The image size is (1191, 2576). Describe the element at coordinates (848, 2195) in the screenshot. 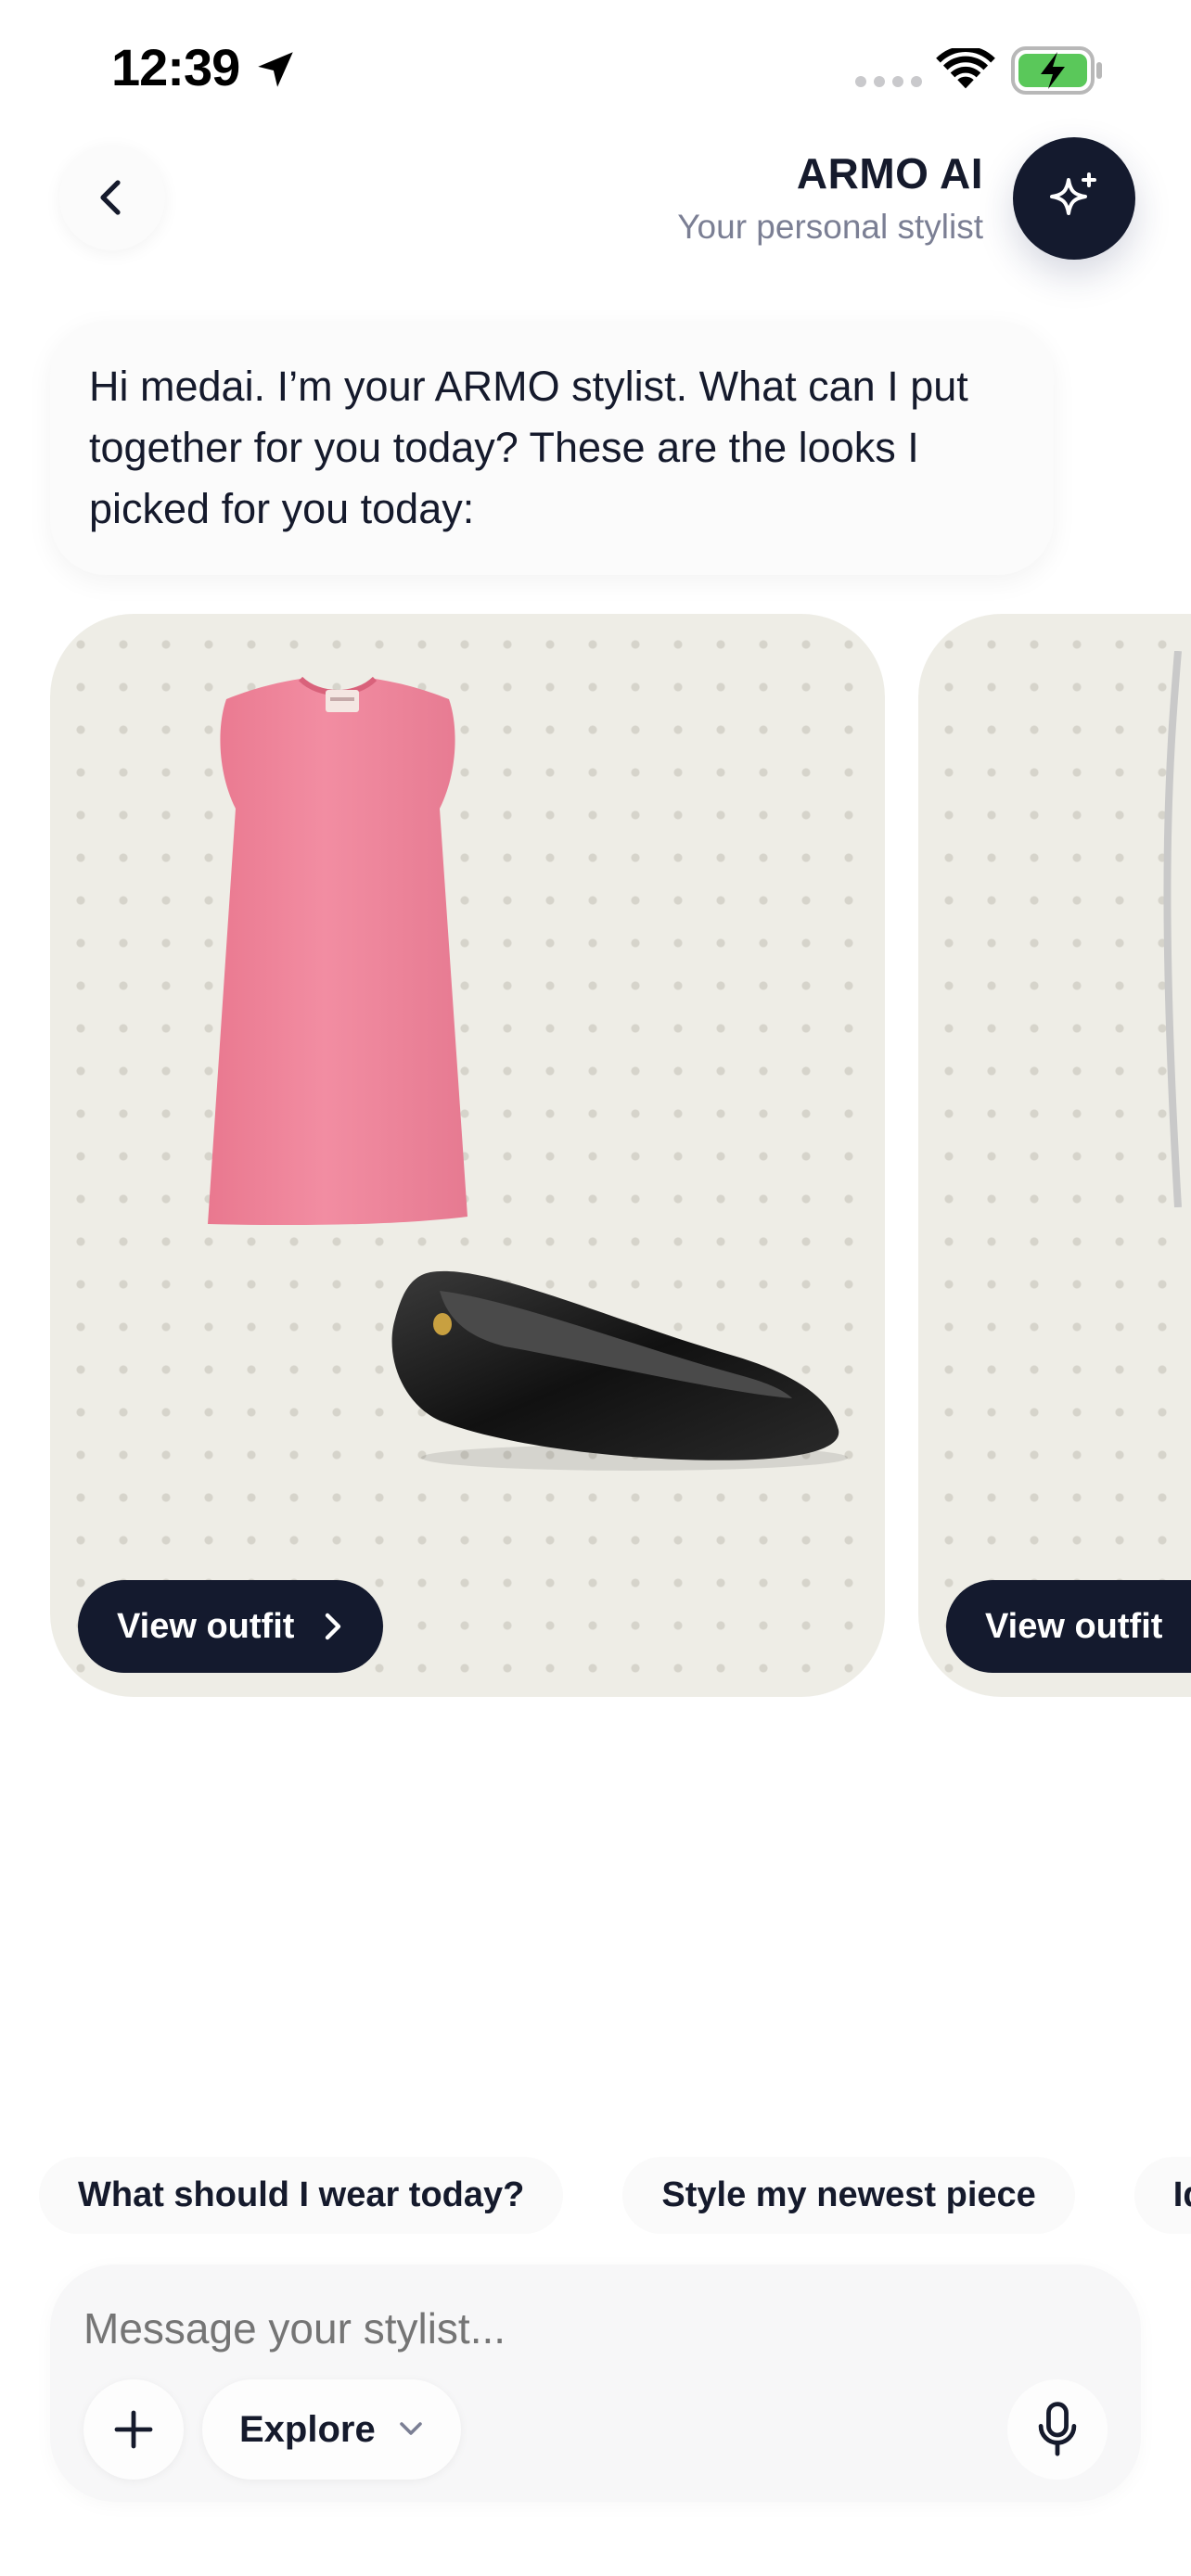

I see `suggestion-chip: Style my newest piece` at that location.